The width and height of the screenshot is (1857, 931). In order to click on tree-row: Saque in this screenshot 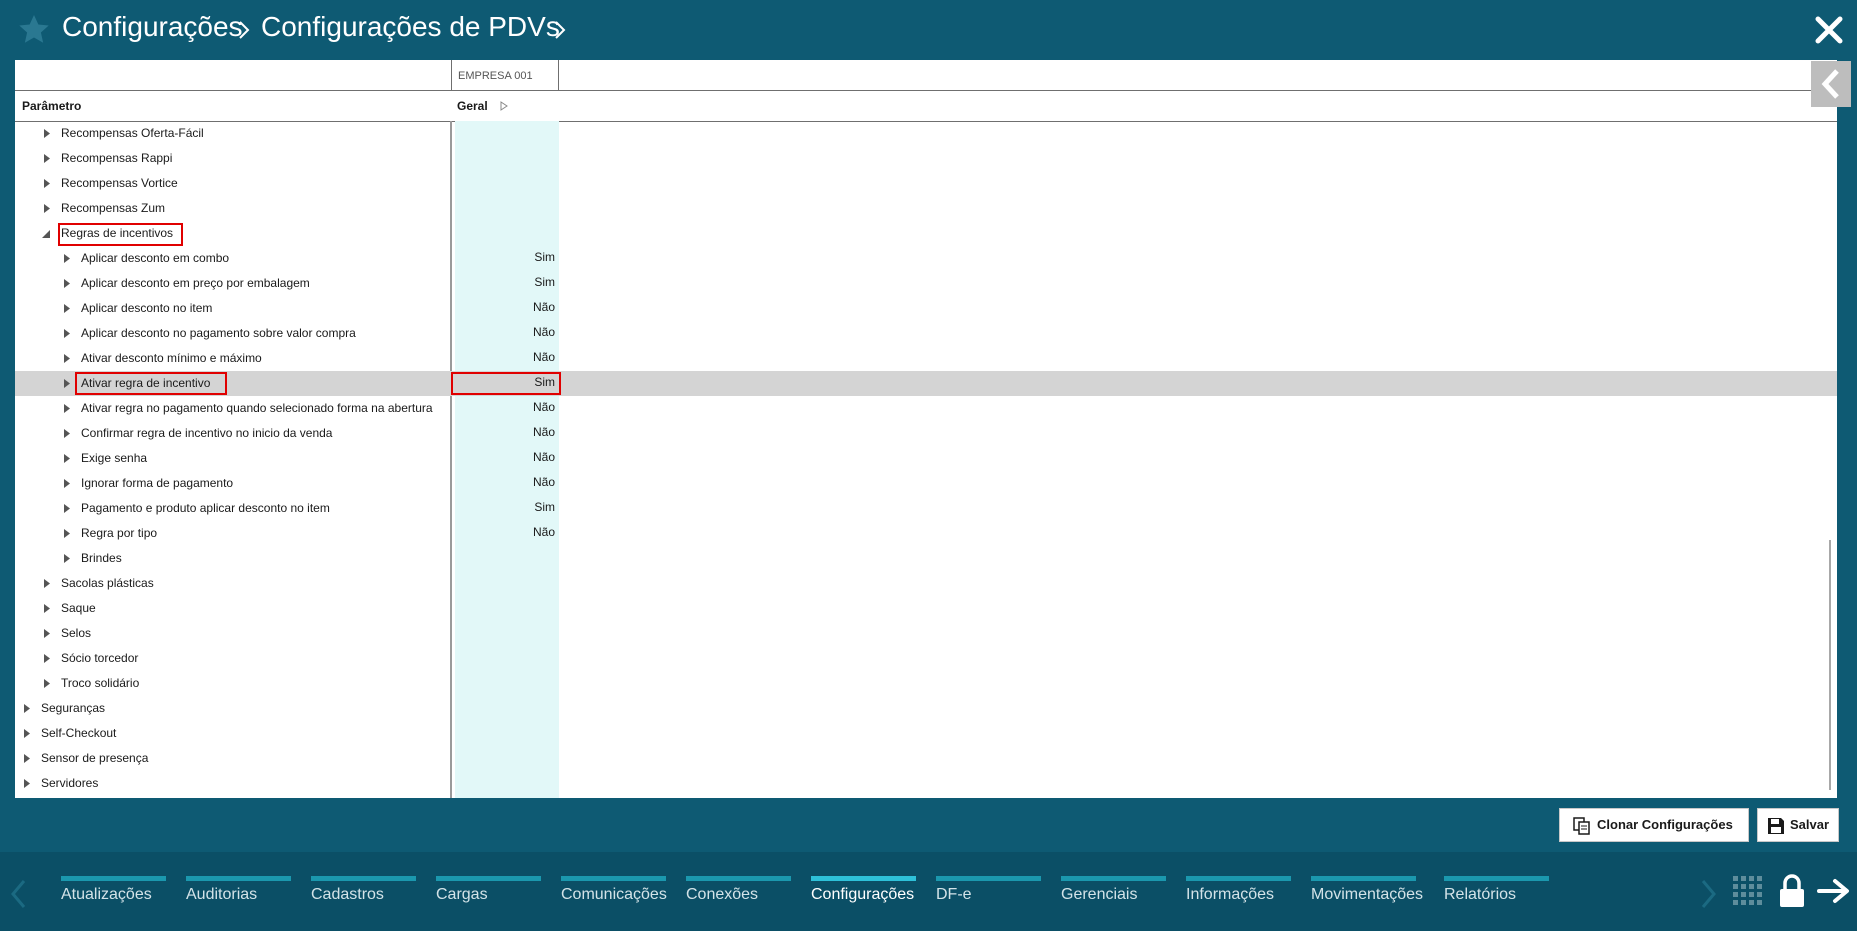, I will do `click(926, 608)`.